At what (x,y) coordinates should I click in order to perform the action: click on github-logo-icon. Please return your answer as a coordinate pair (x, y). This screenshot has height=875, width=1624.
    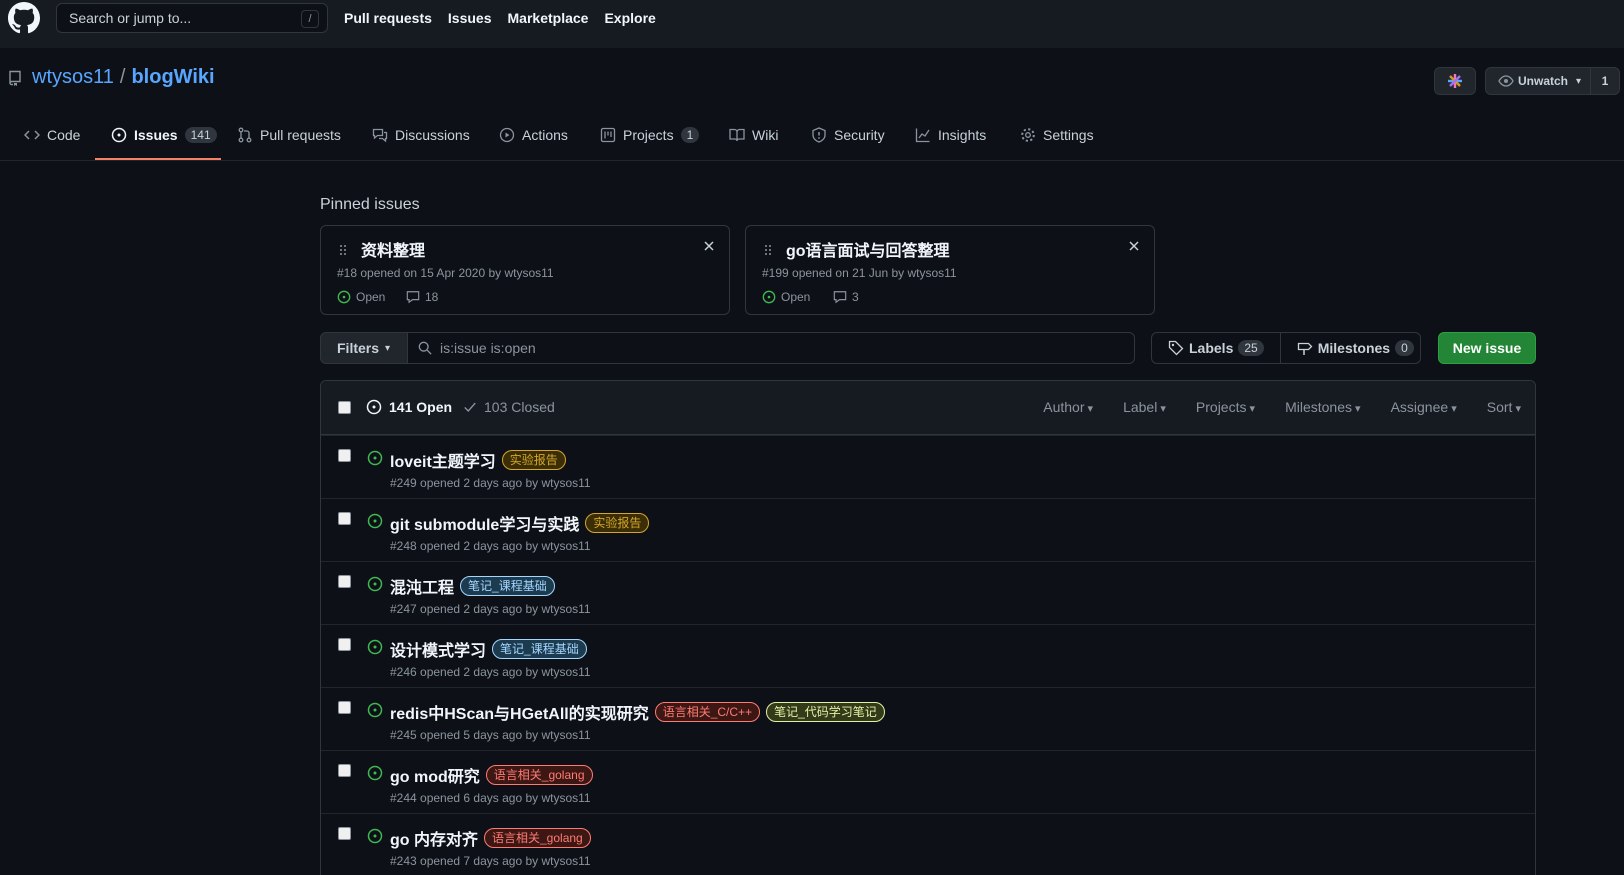
    Looking at the image, I should click on (24, 18).